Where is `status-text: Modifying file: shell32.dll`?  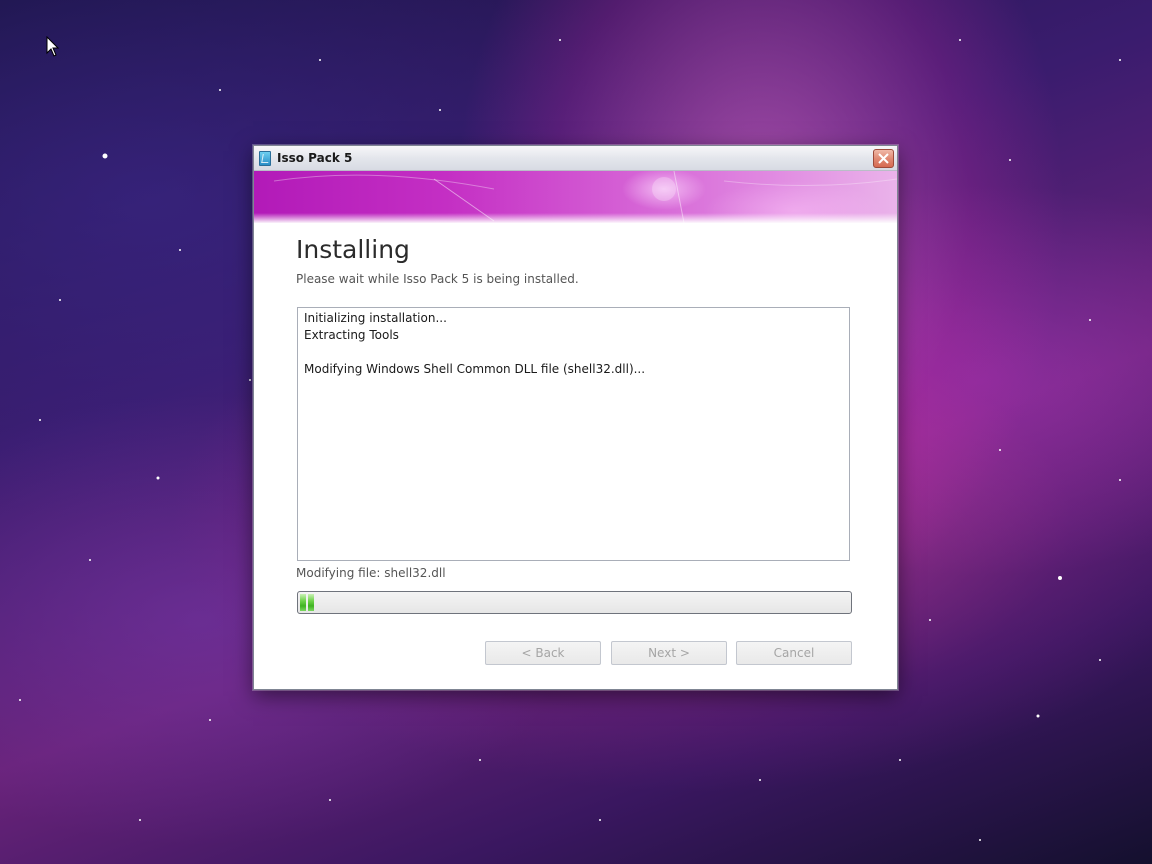 status-text: Modifying file: shell32.dll is located at coordinates (371, 573).